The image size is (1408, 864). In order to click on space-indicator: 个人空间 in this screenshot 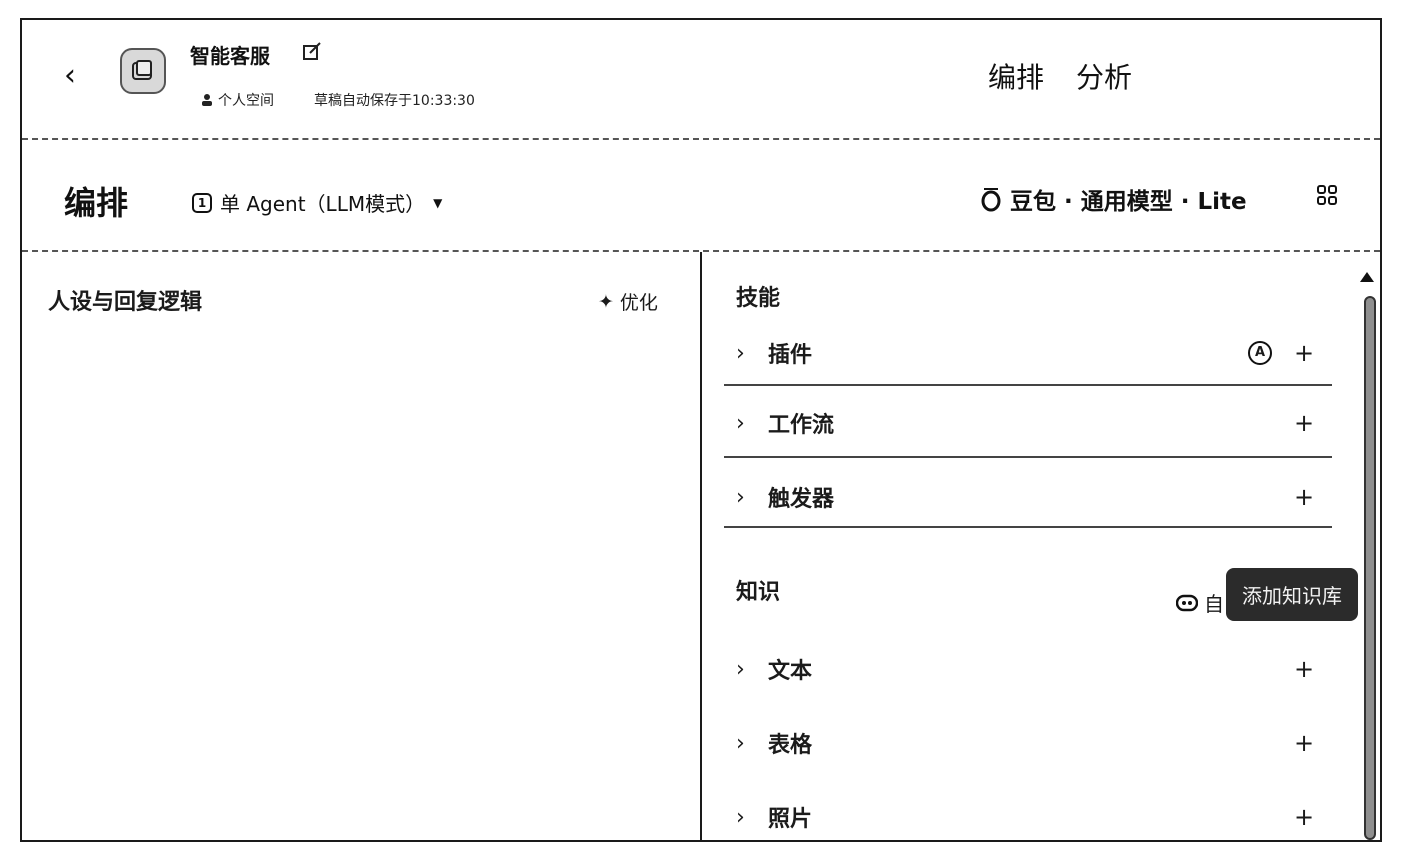, I will do `click(237, 100)`.